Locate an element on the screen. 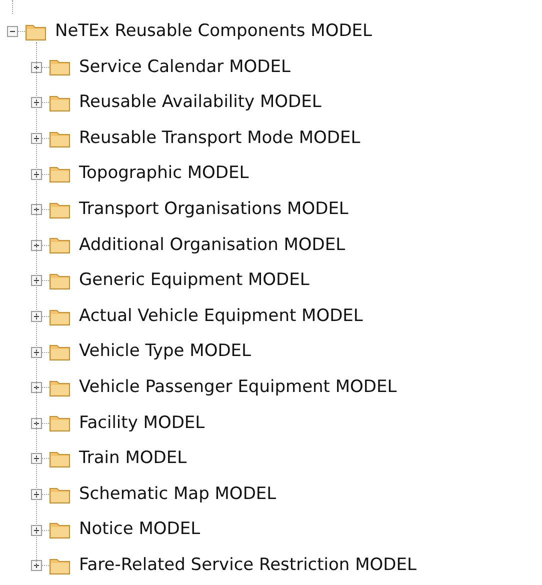 The width and height of the screenshot is (542, 585). tree-item-label: Vehicle Passenger Equipment MODEL is located at coordinates (238, 387).